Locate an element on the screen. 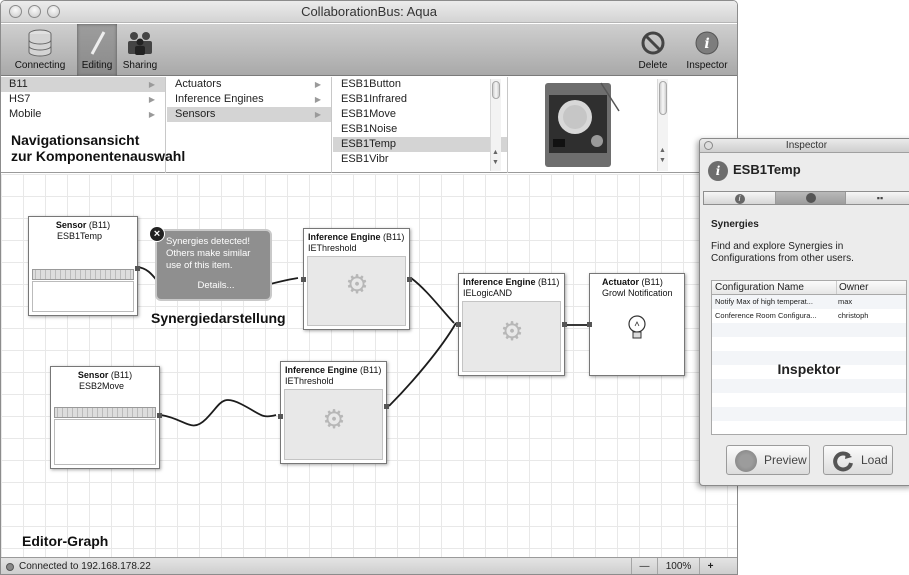 This screenshot has height=575, width=909. browser-item-label: ESB1Button is located at coordinates (371, 84).